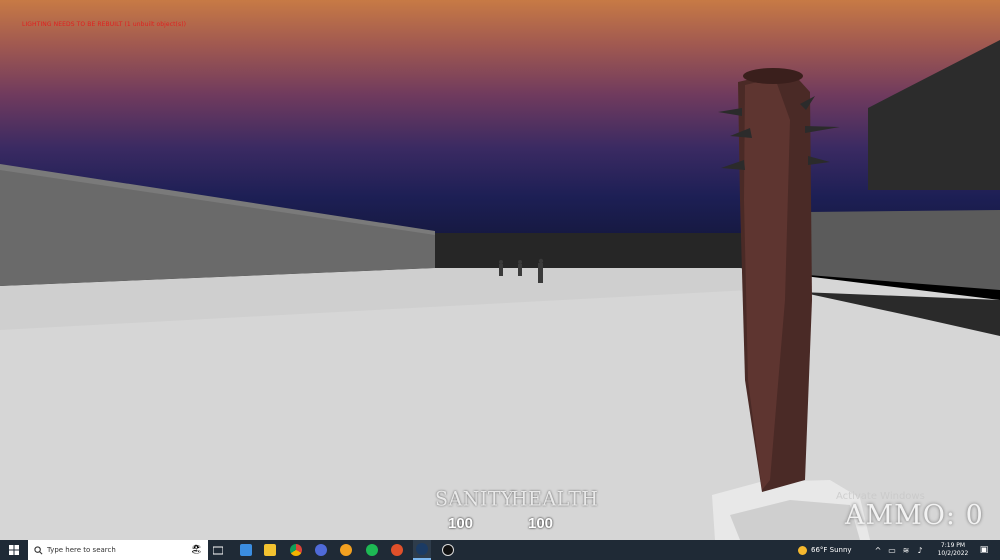 This screenshot has width=1000, height=560. What do you see at coordinates (296, 550) in the screenshot?
I see `chrome-icon` at bounding box center [296, 550].